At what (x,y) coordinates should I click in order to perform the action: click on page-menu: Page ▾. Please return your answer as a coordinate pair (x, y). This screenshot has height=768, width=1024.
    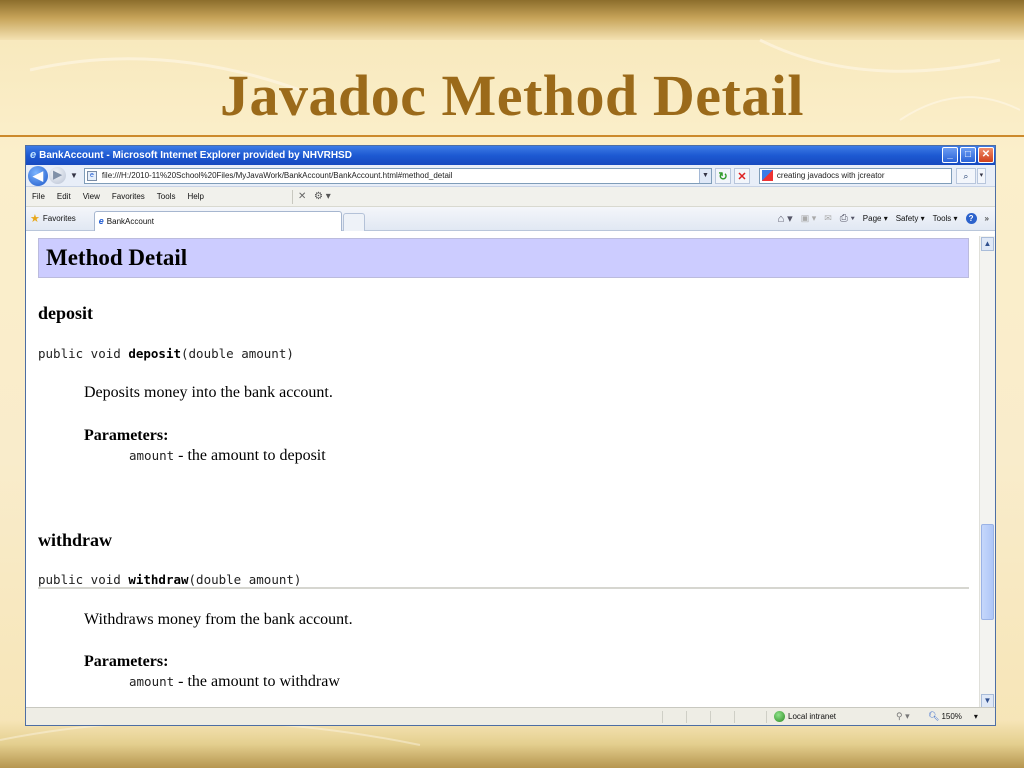
    Looking at the image, I should click on (875, 218).